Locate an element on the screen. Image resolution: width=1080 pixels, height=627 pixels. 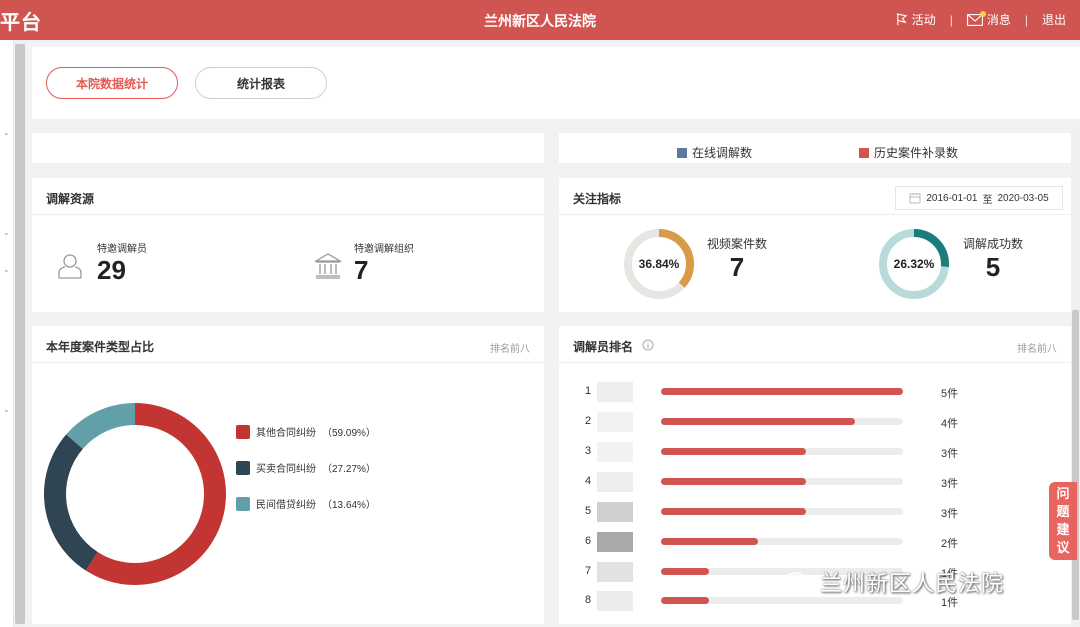
partial-panel-left is located at coordinates (288, 148).